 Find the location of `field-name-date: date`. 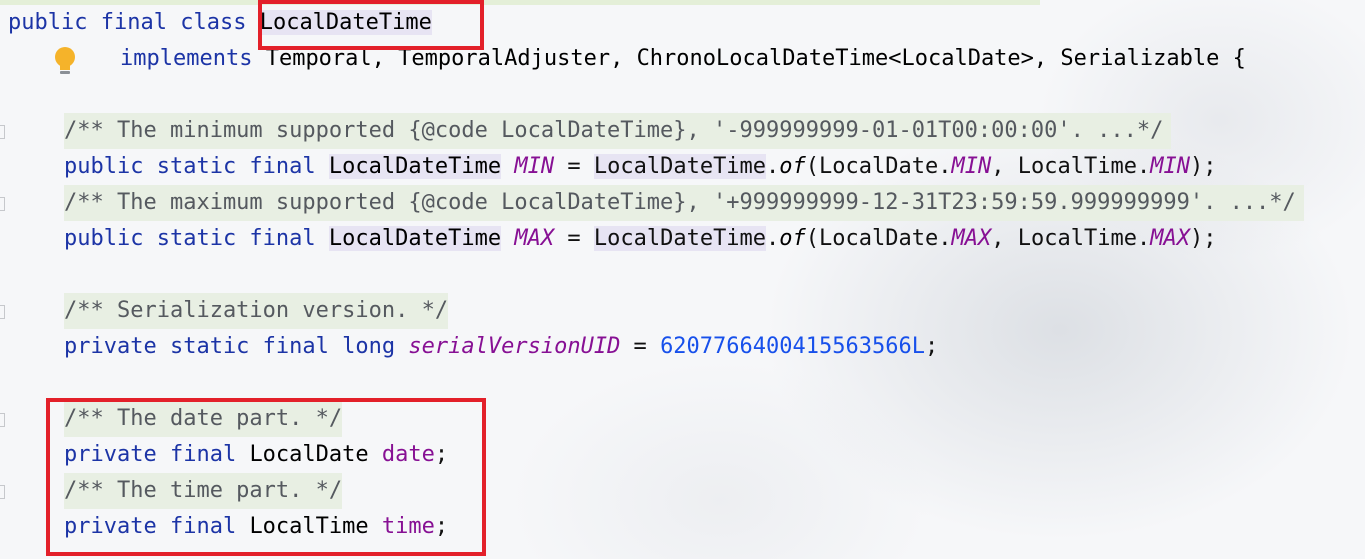

field-name-date: date is located at coordinates (408, 454).